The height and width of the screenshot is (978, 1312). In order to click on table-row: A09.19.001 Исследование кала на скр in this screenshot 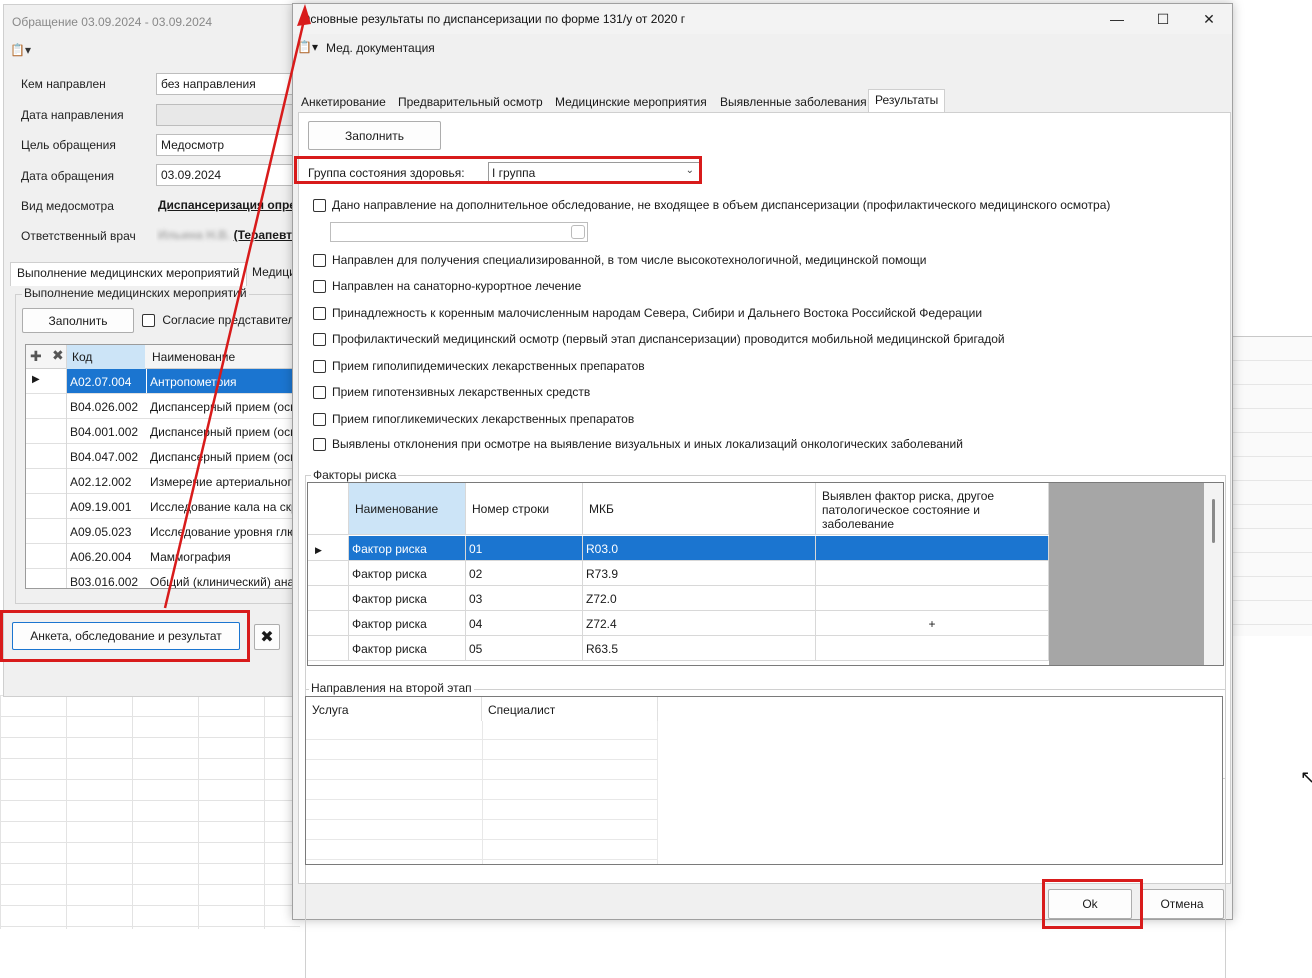, I will do `click(164, 506)`.